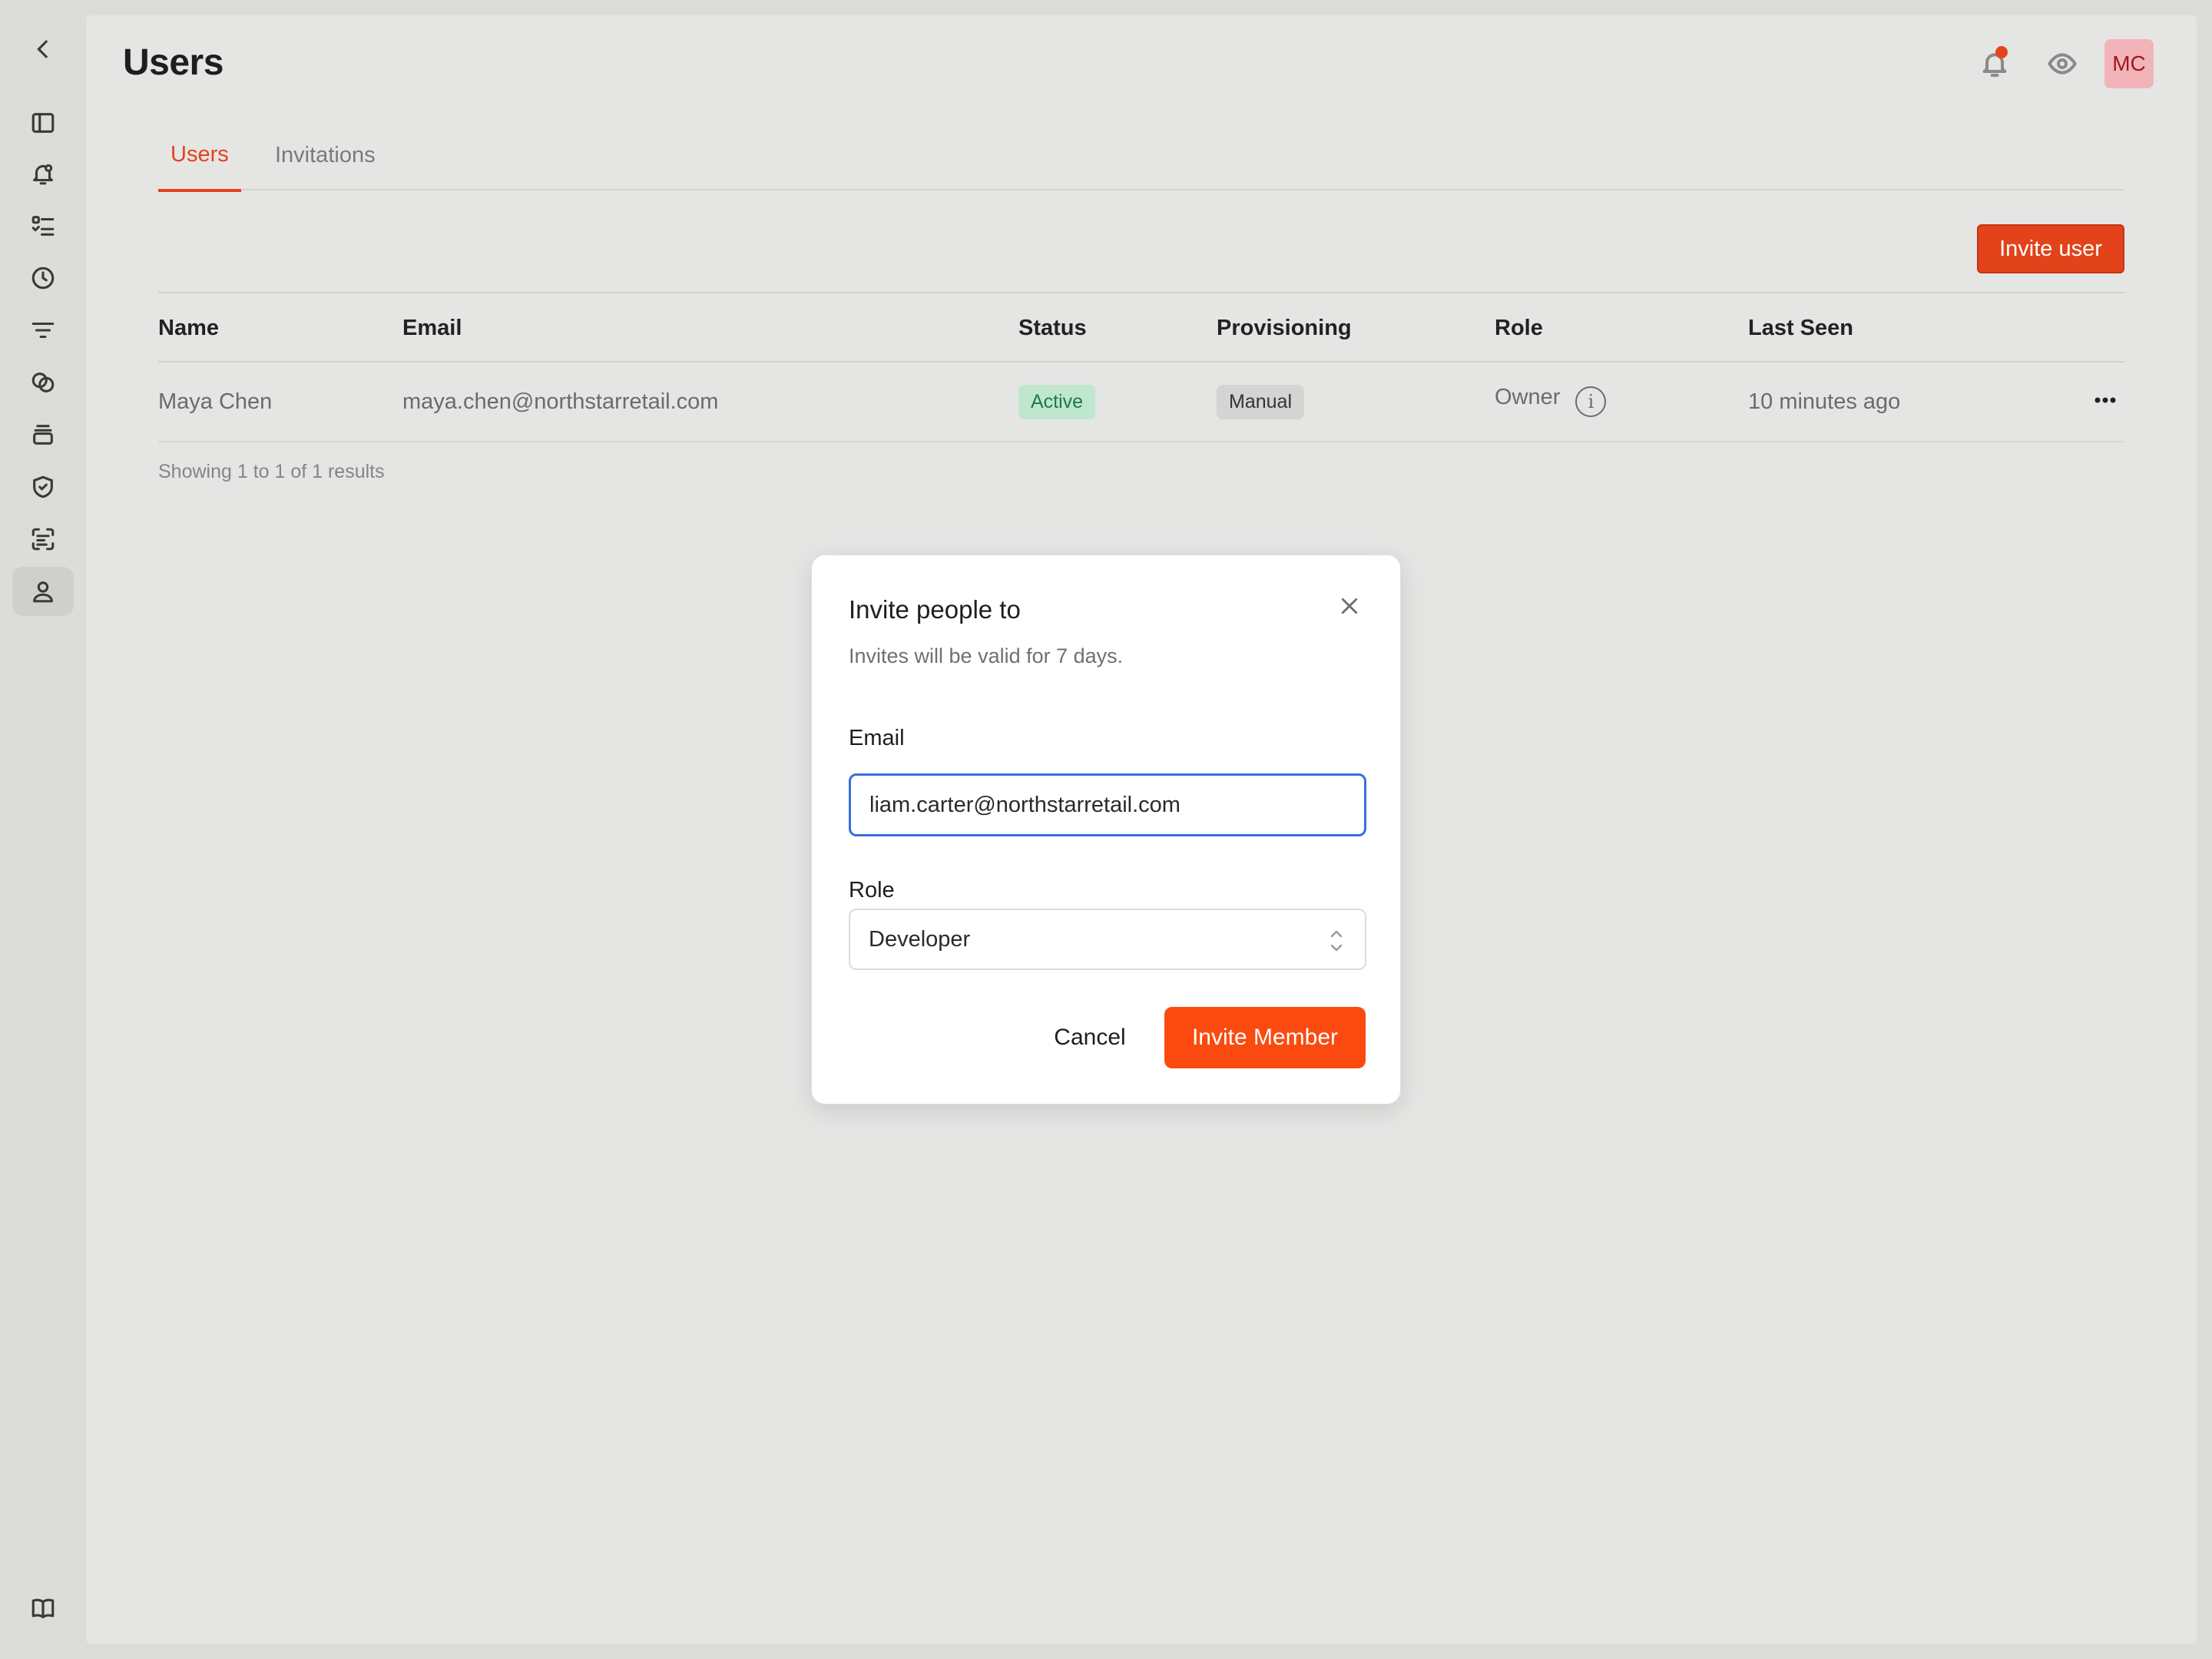 Image resolution: width=2212 pixels, height=1659 pixels. I want to click on invite-user-button: Invite user, so click(2050, 249).